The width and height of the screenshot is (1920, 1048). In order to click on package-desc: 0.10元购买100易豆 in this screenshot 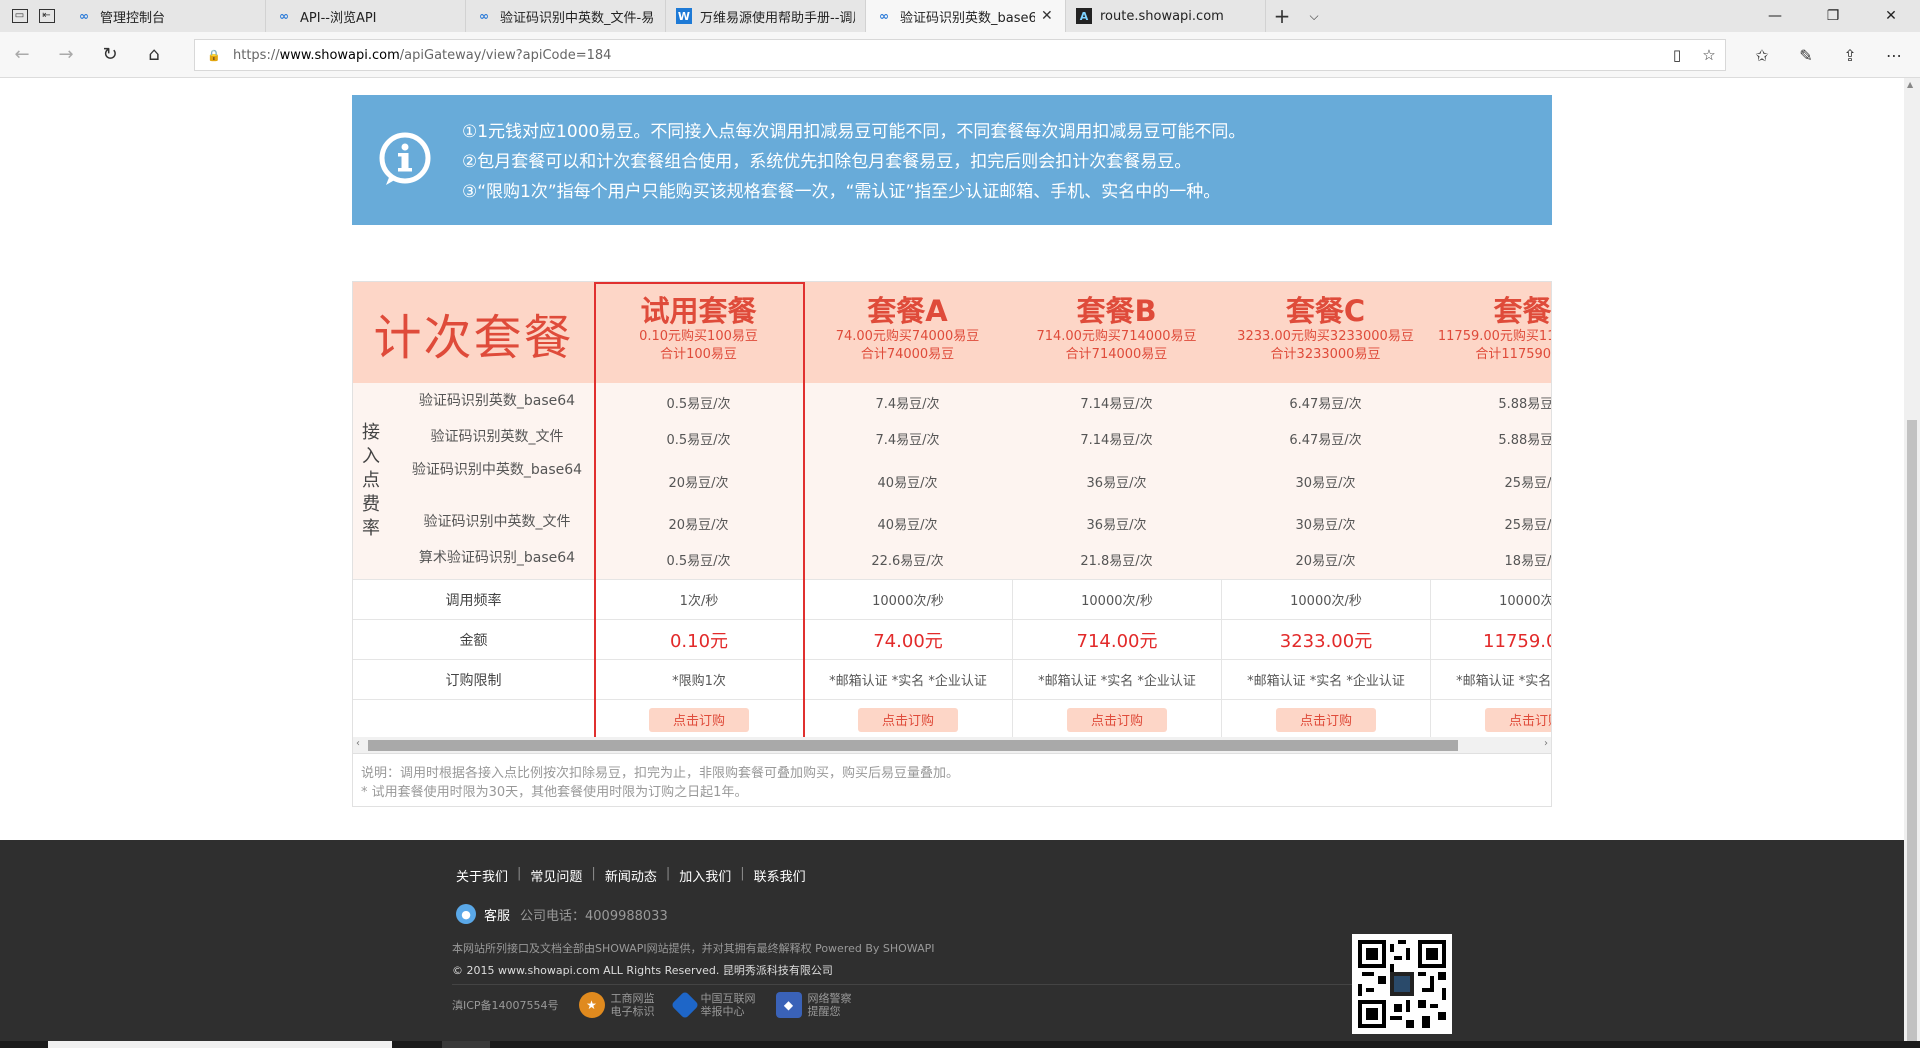, I will do `click(698, 336)`.